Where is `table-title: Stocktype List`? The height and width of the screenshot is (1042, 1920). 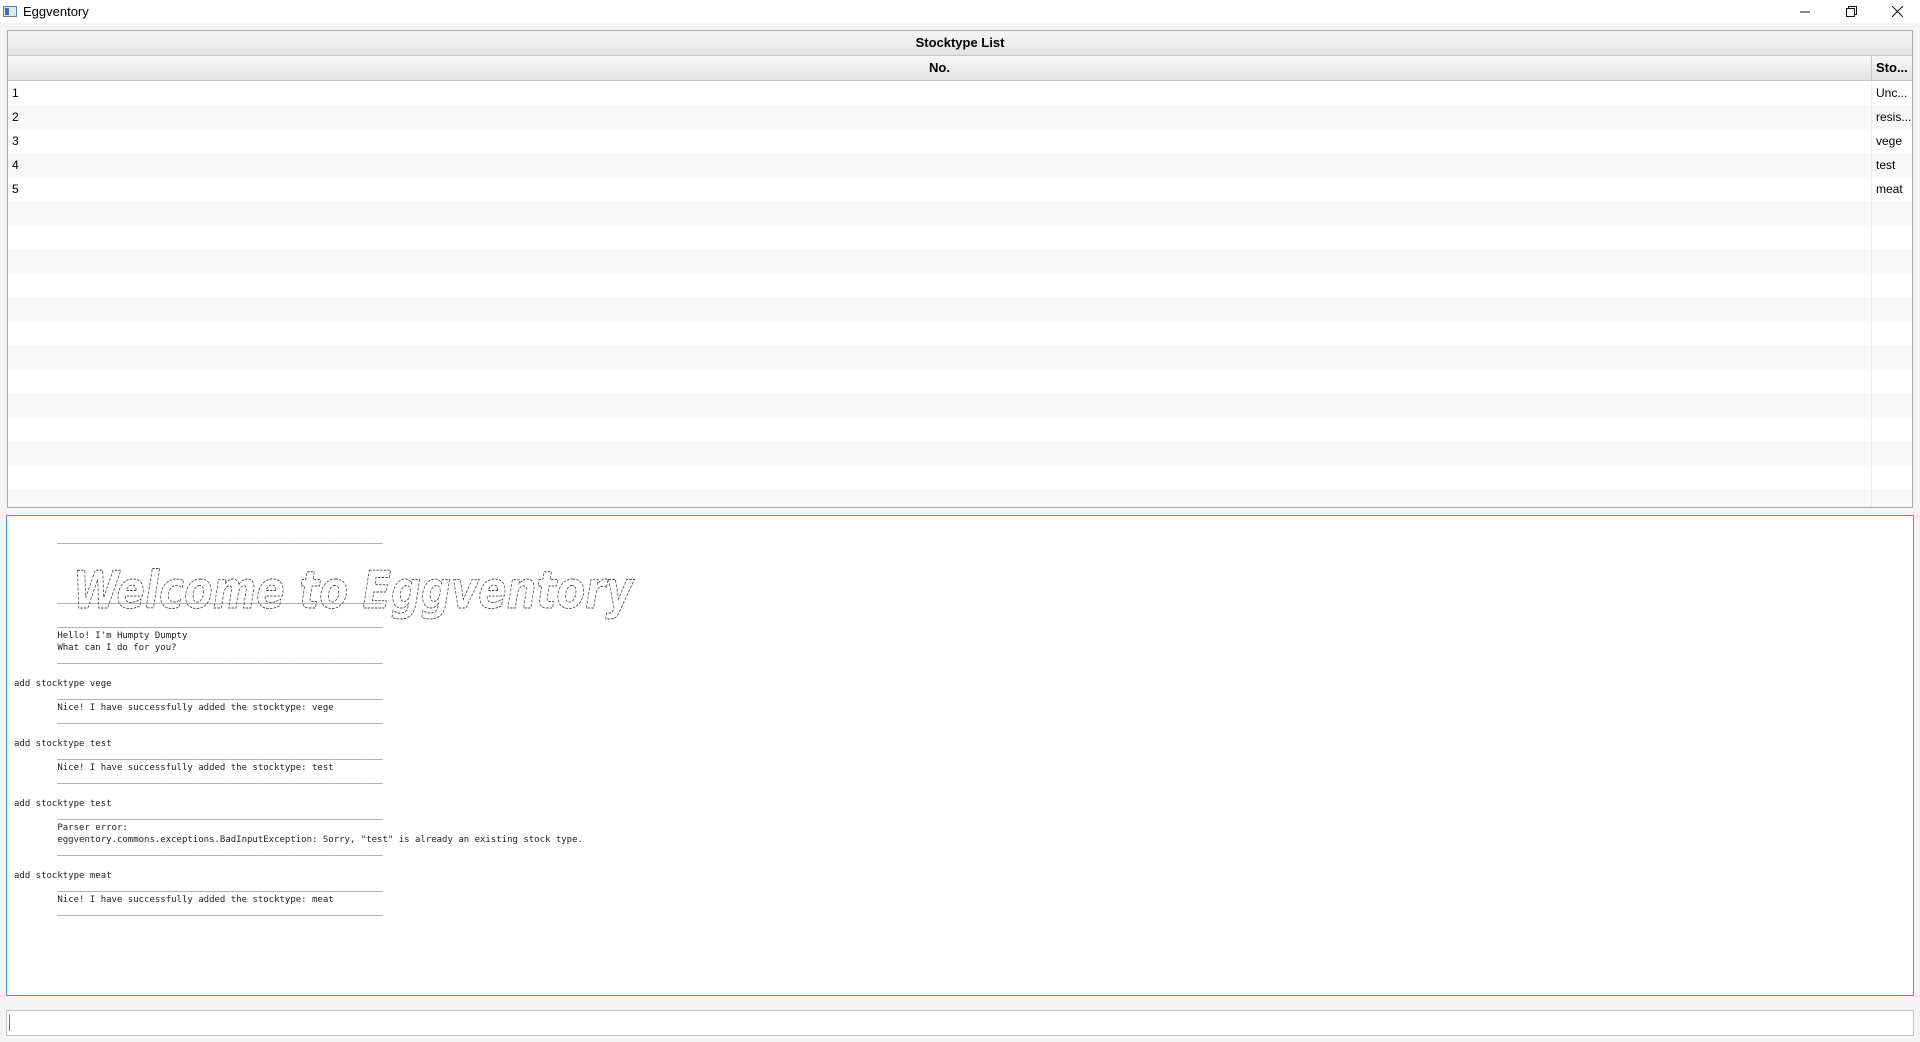
table-title: Stocktype List is located at coordinates (960, 43).